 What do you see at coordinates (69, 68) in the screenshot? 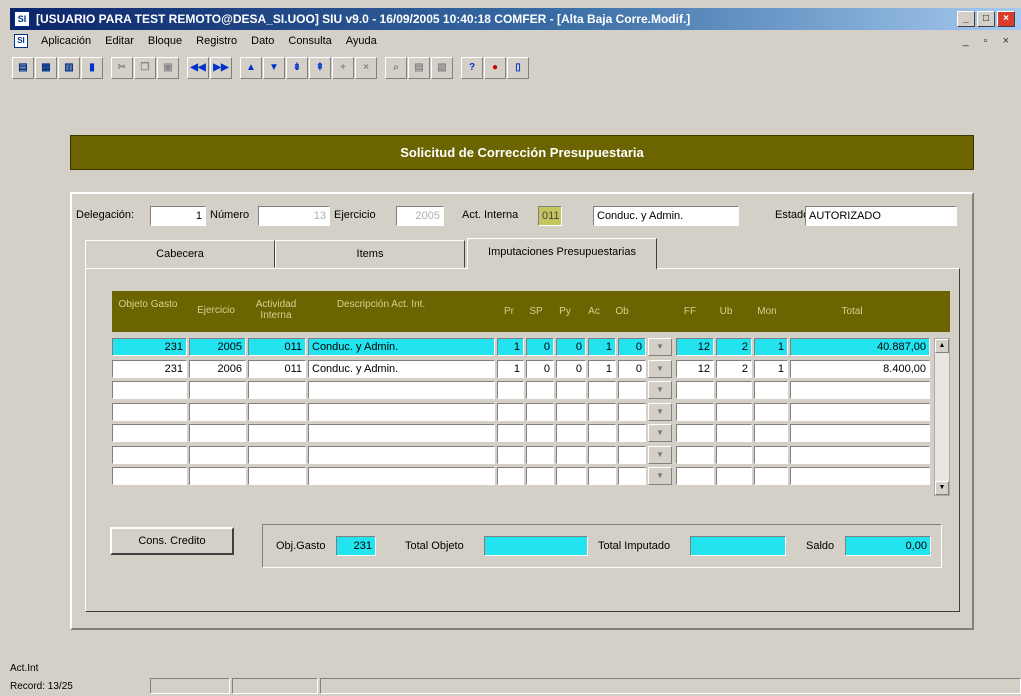
I see `print-preview-icon: ▥` at bounding box center [69, 68].